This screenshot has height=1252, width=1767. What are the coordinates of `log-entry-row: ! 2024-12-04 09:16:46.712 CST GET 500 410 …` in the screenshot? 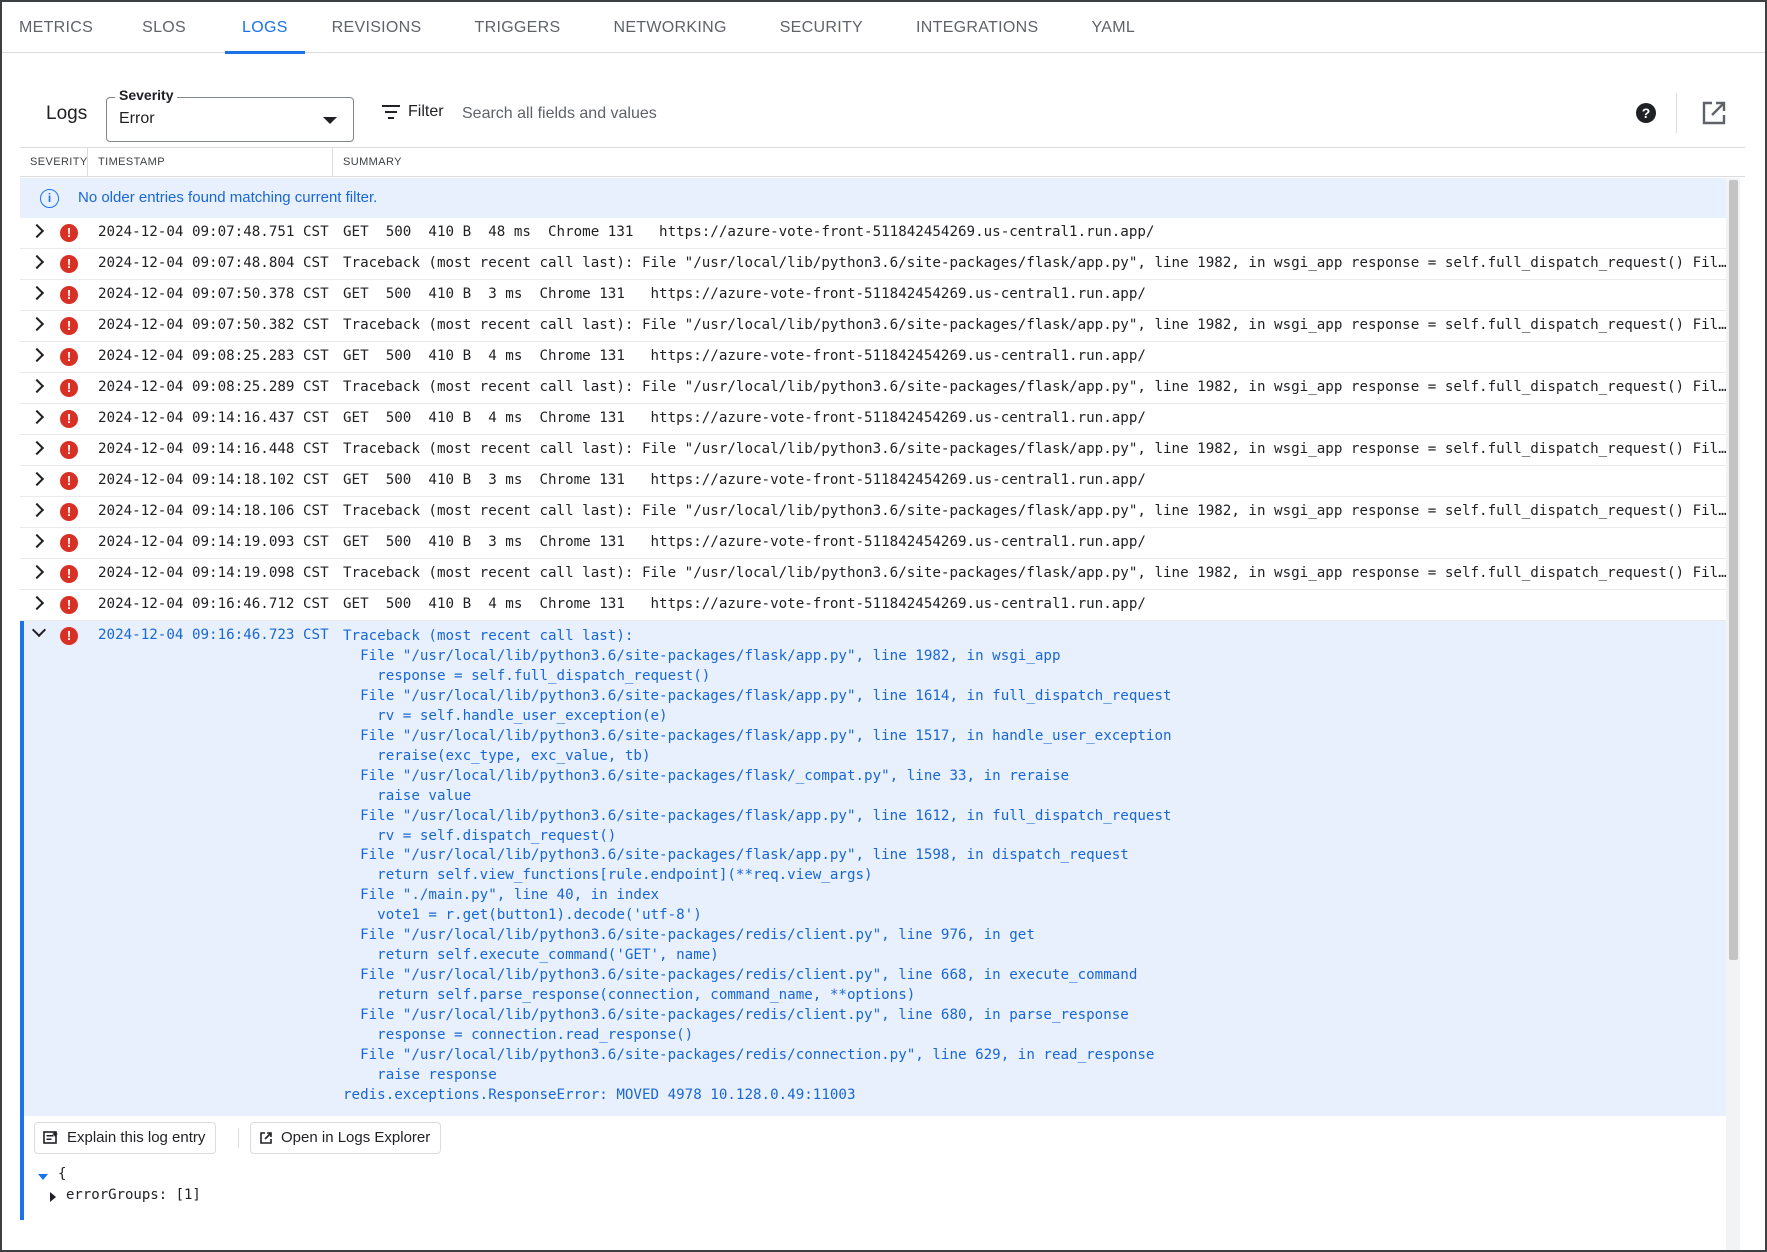 It's located at (877, 605).